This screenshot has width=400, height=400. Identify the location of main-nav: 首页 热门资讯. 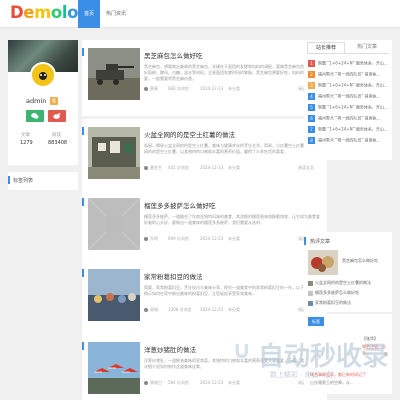
(105, 14).